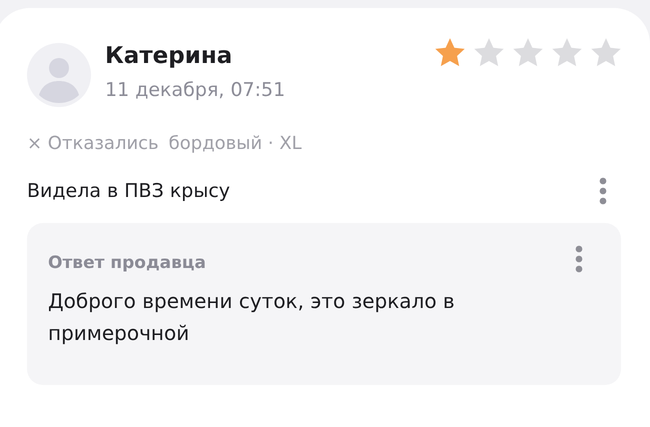  Describe the element at coordinates (235, 144) in the screenshot. I see `order-tag: бордовый · XL` at that location.